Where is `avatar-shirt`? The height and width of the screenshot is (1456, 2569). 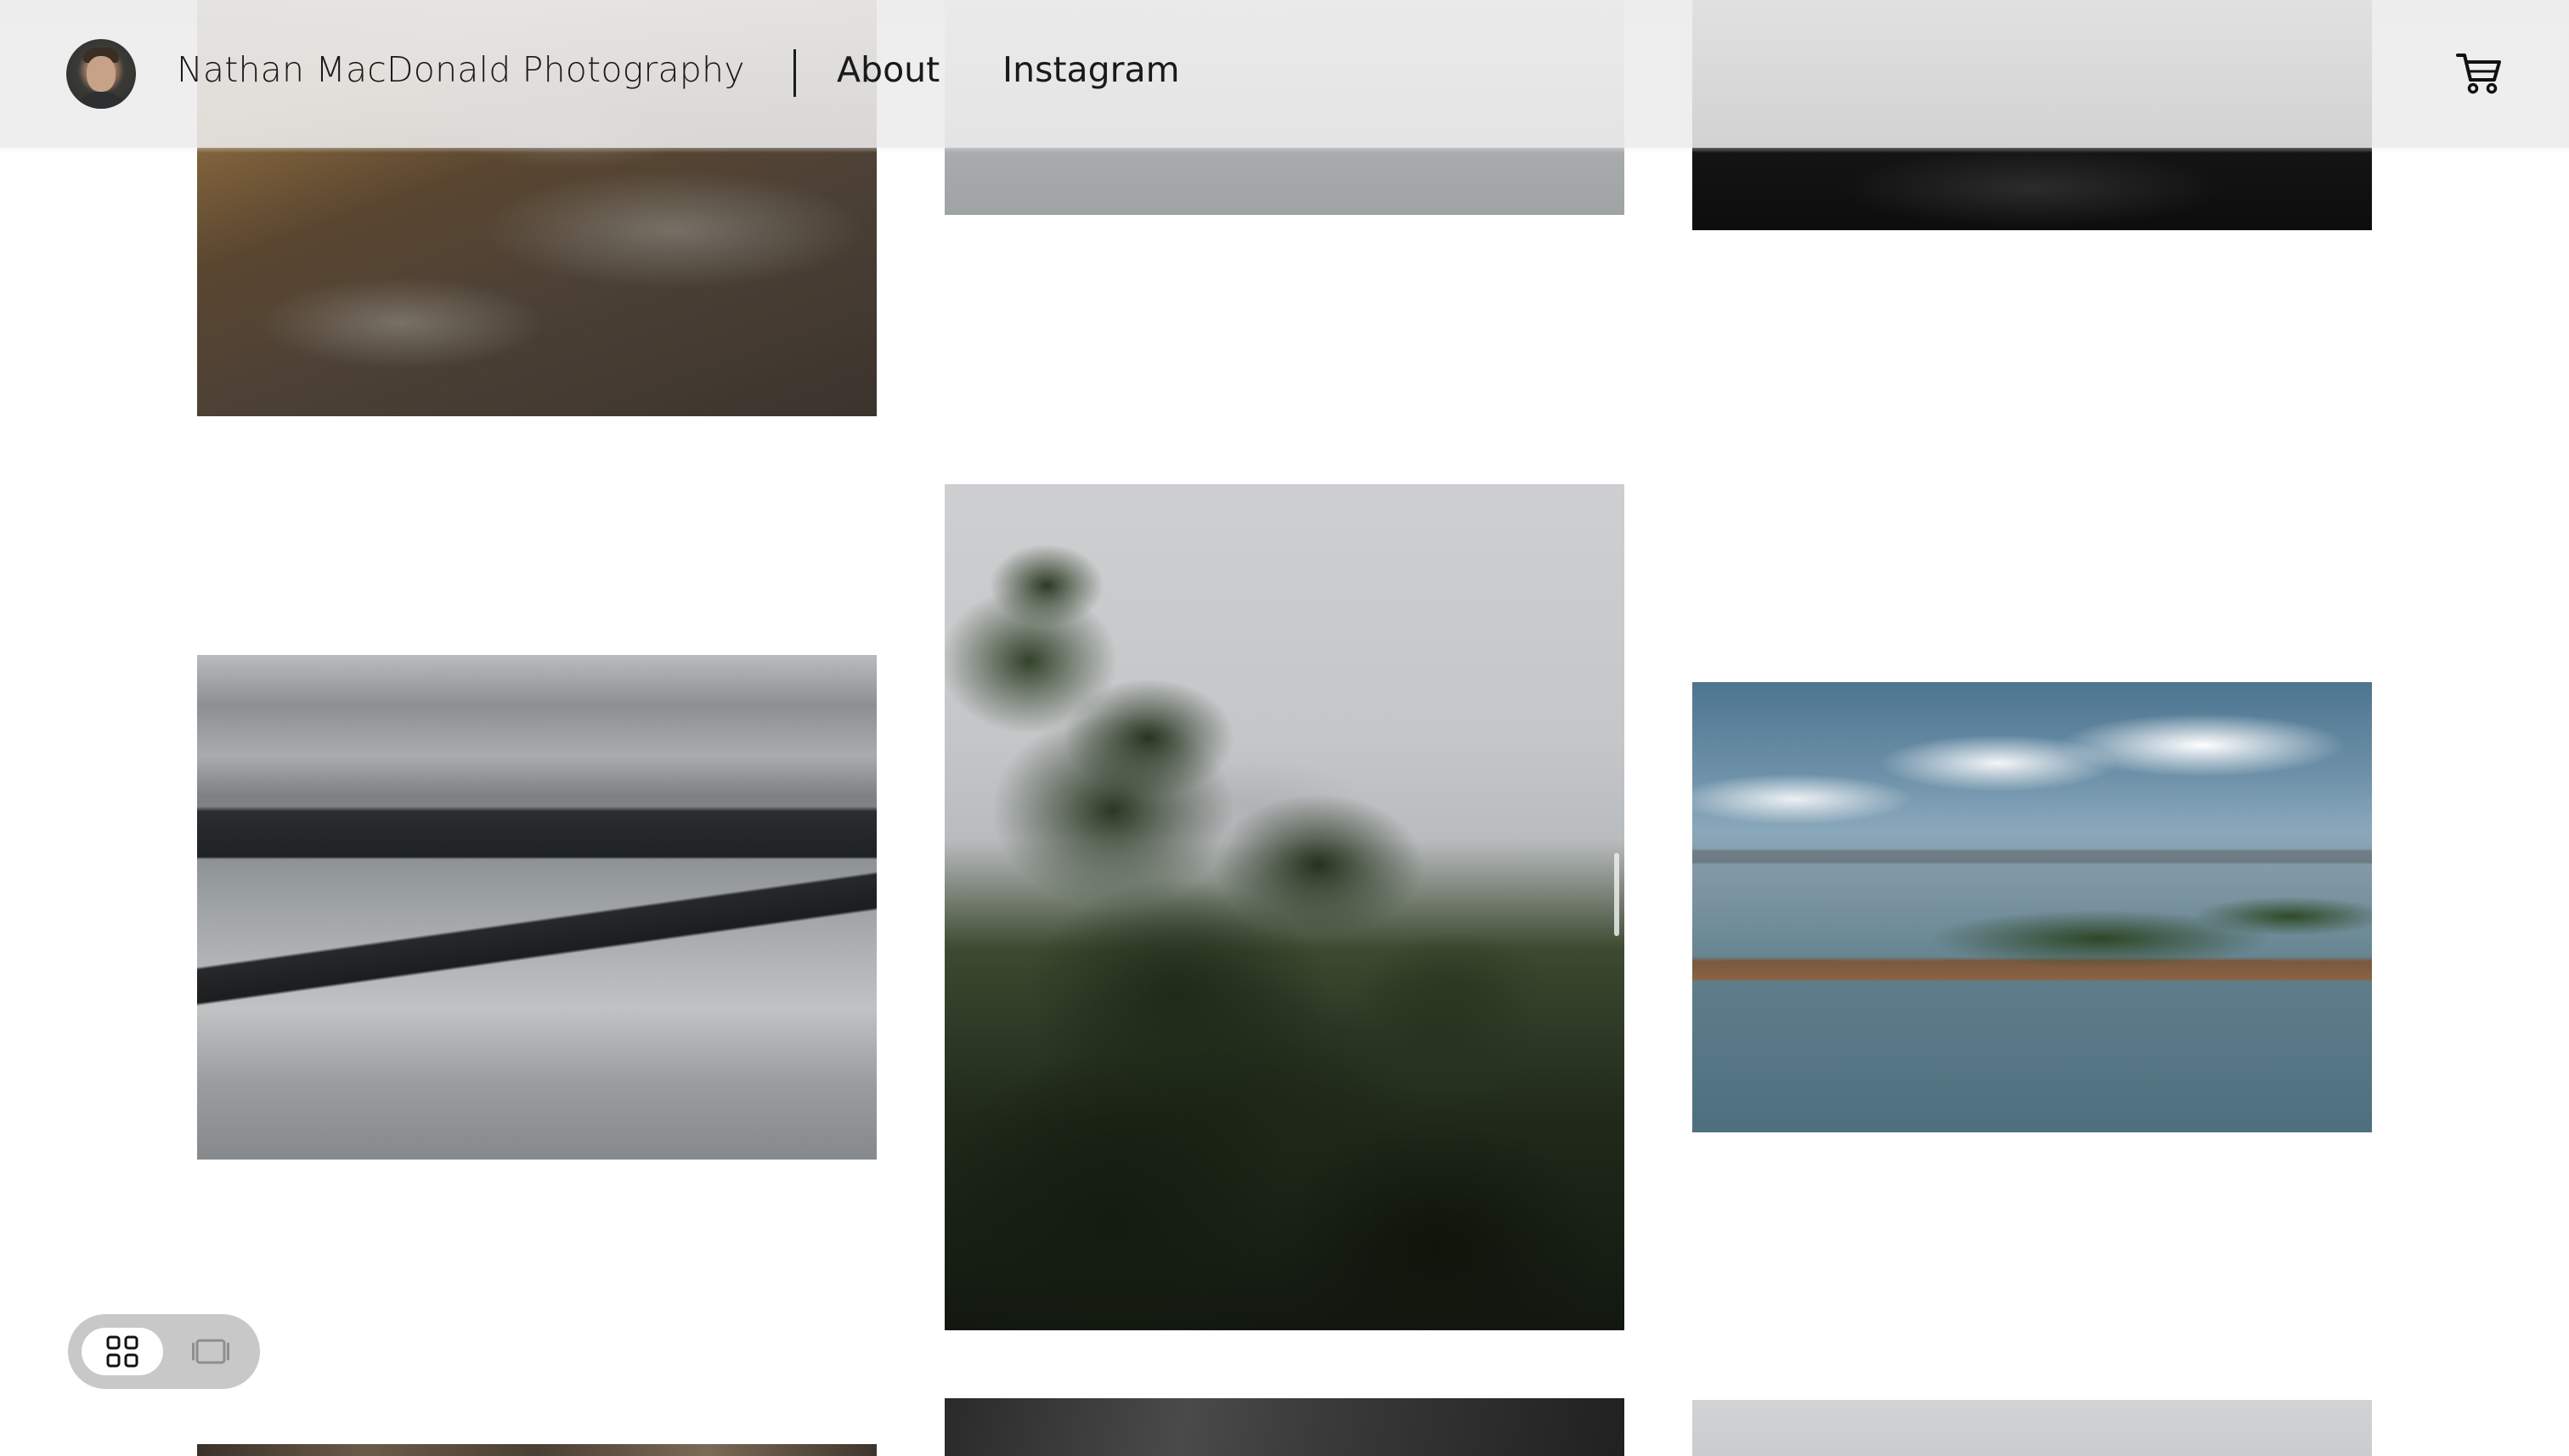
avatar-shirt is located at coordinates (101, 101).